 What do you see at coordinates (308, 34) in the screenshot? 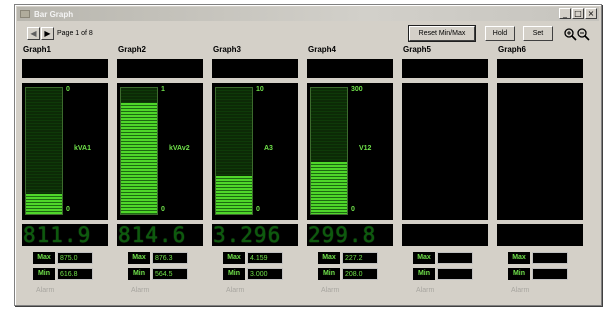
I see `toolbar: ◀ ▶ Page 1 of 8 Reset Min/Max Hold Set` at bounding box center [308, 34].